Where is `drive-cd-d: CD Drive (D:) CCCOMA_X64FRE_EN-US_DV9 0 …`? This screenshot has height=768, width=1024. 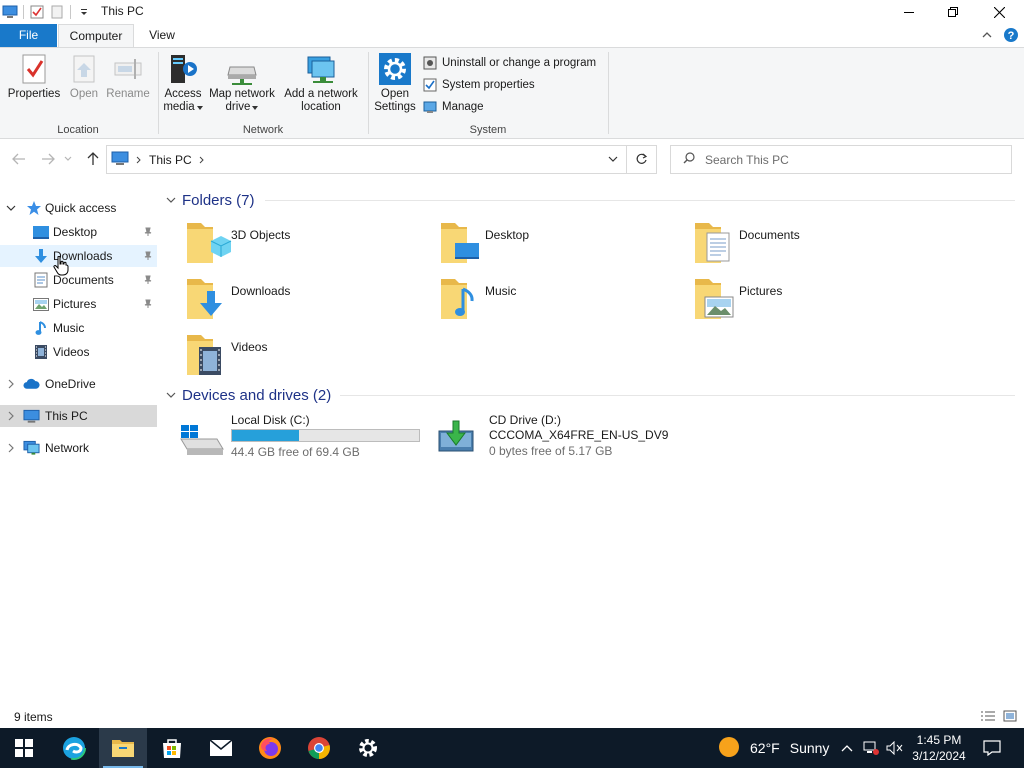 drive-cd-d: CD Drive (D:) CCCOMA_X64FRE_EN-US_DV9 0 … is located at coordinates (567, 438).